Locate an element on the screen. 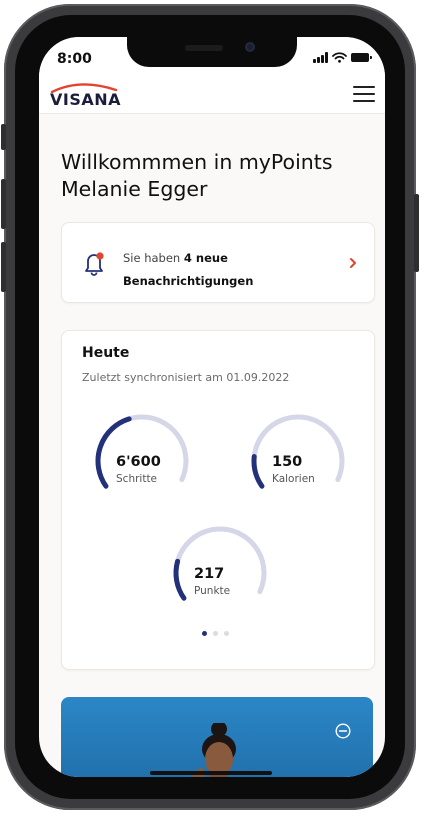 The width and height of the screenshot is (424, 814). wifi-icon is located at coordinates (339, 57).